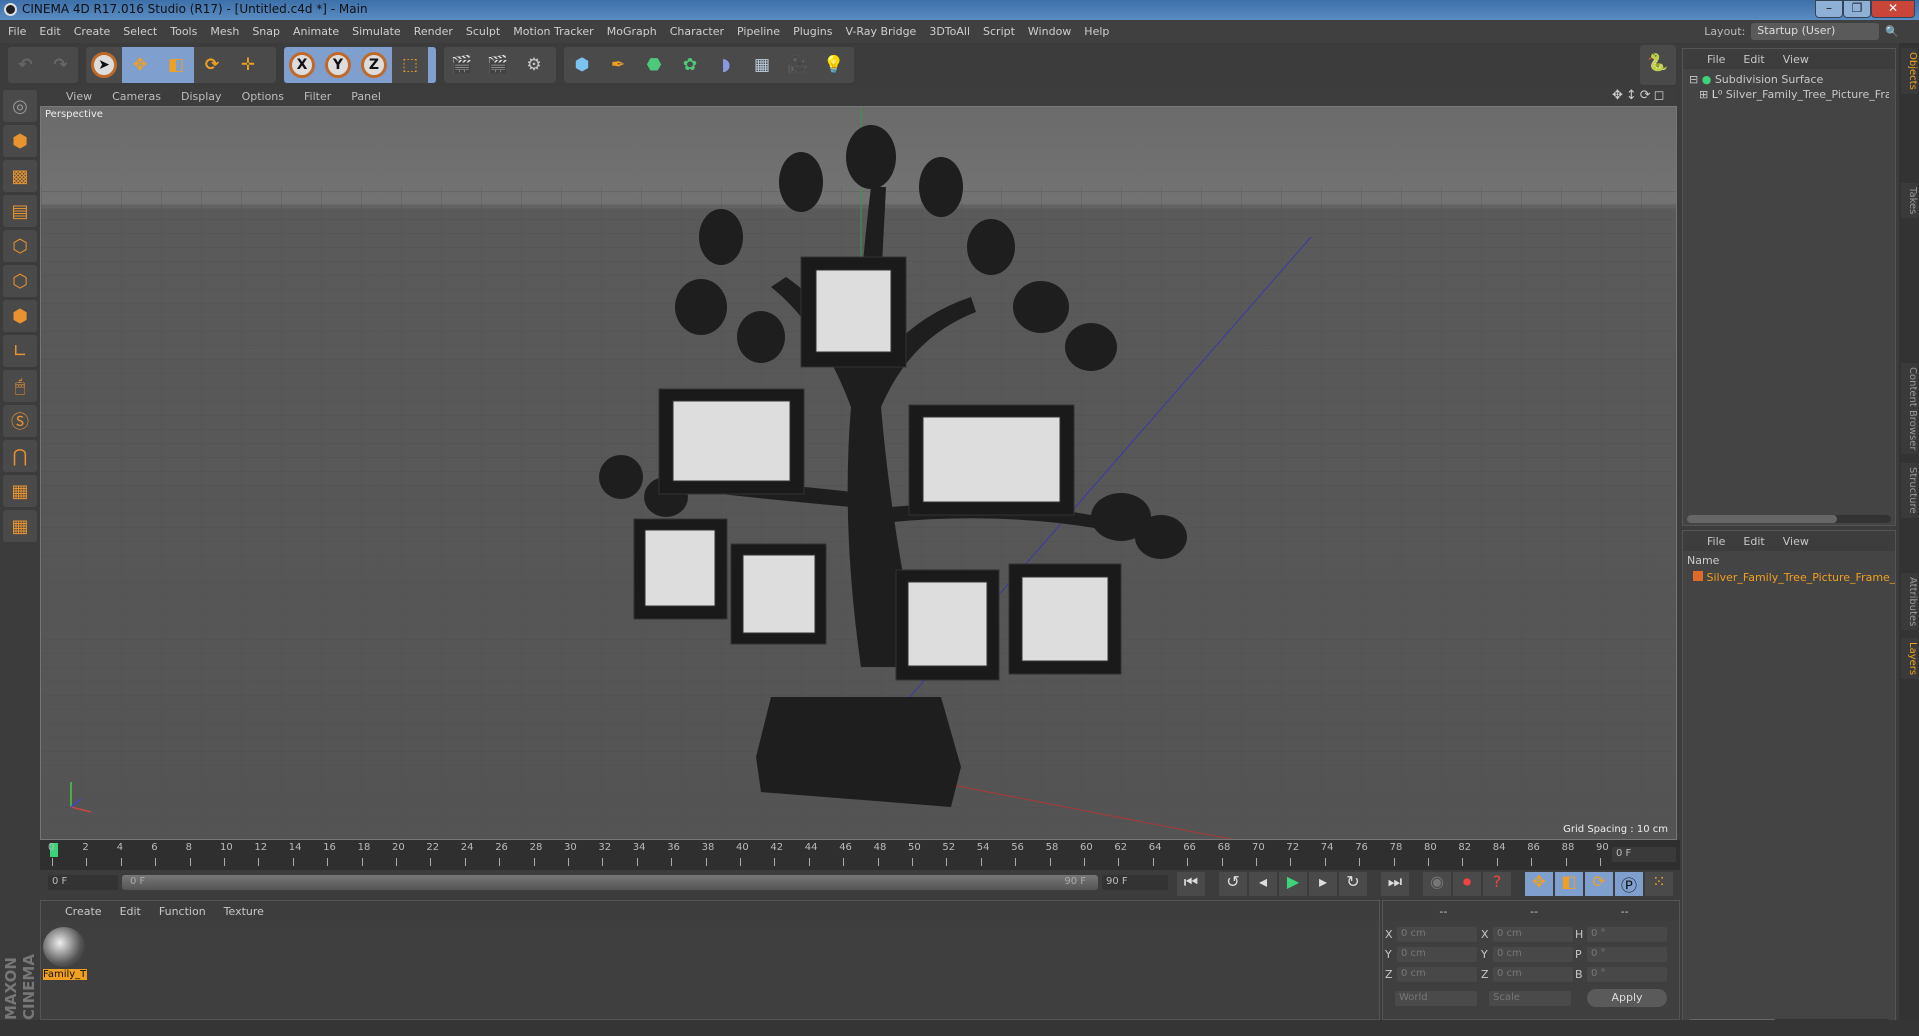  Describe the element at coordinates (999, 31) in the screenshot. I see `menu-script: Script` at that location.